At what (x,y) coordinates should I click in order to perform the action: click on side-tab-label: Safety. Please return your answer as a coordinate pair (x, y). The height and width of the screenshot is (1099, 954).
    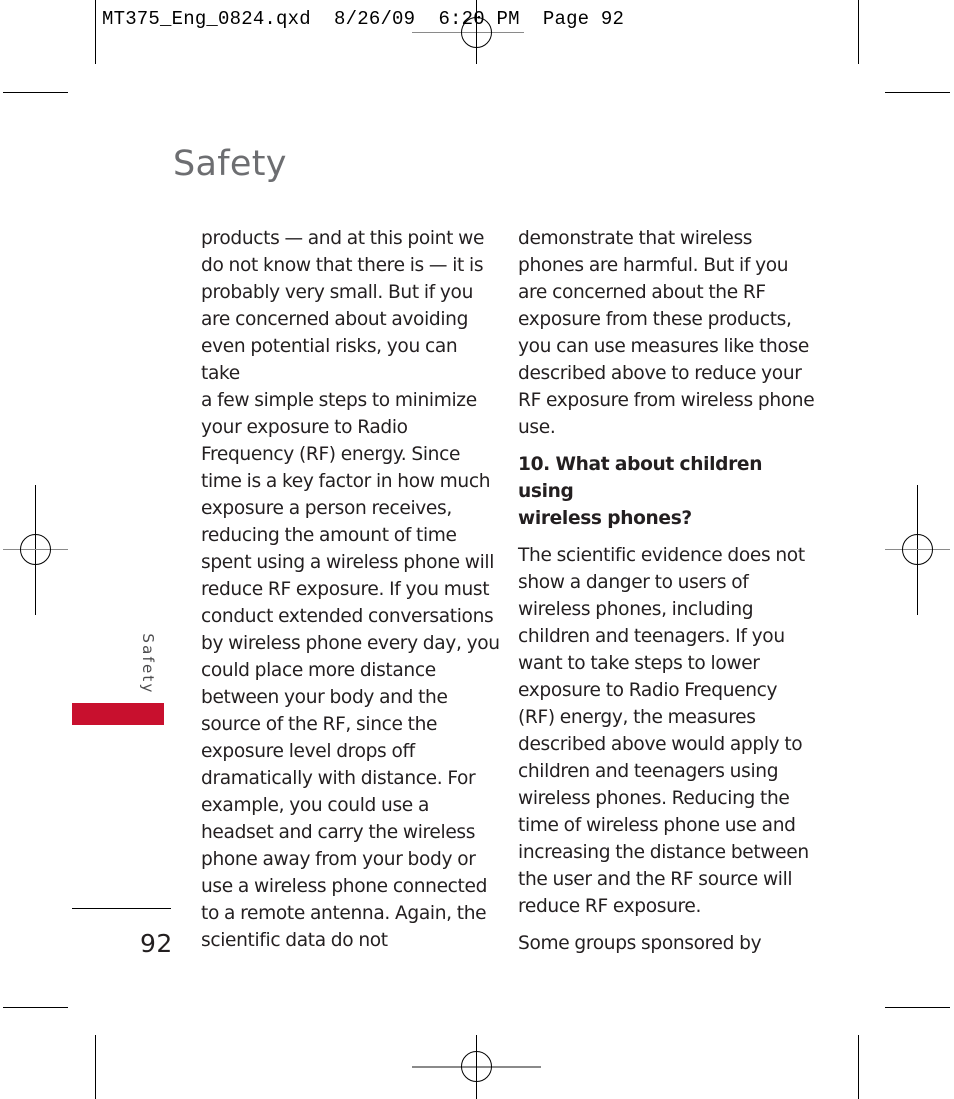
    Looking at the image, I should click on (148, 664).